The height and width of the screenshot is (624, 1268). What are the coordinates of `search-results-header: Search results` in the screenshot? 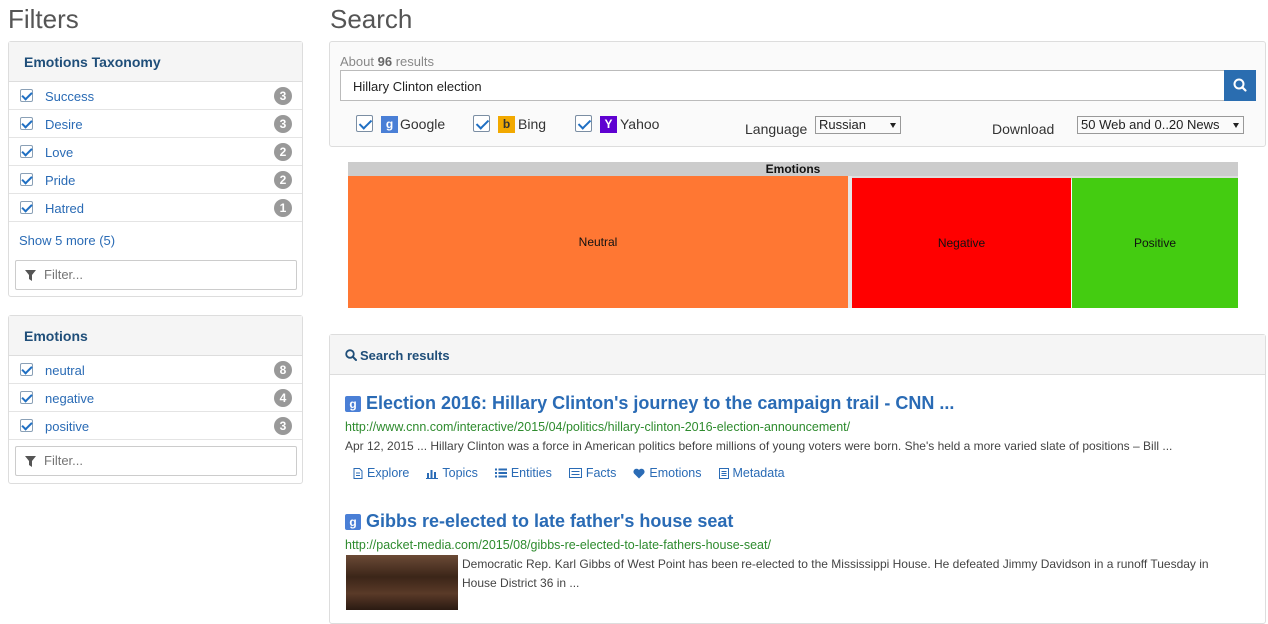 It's located at (797, 355).